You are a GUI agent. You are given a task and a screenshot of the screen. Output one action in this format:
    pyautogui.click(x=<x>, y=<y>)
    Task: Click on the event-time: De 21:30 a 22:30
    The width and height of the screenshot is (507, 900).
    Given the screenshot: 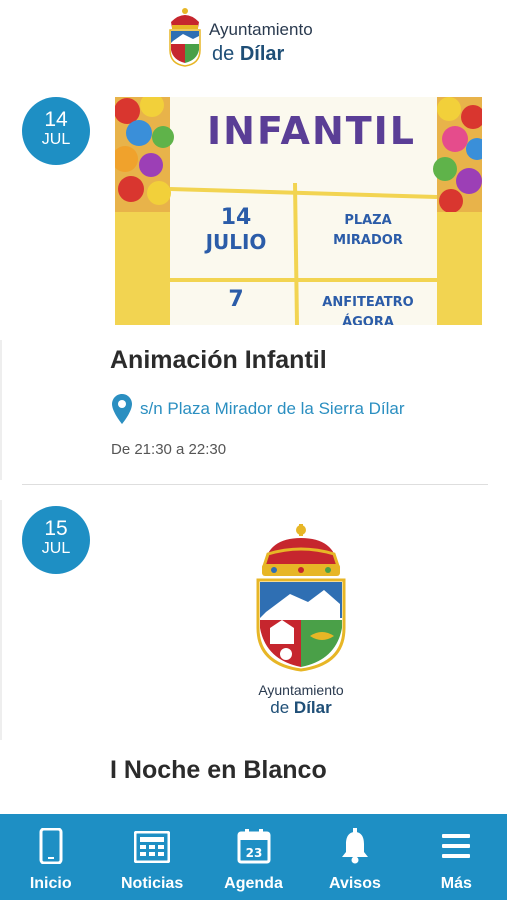 What is the action you would take?
    pyautogui.click(x=169, y=449)
    